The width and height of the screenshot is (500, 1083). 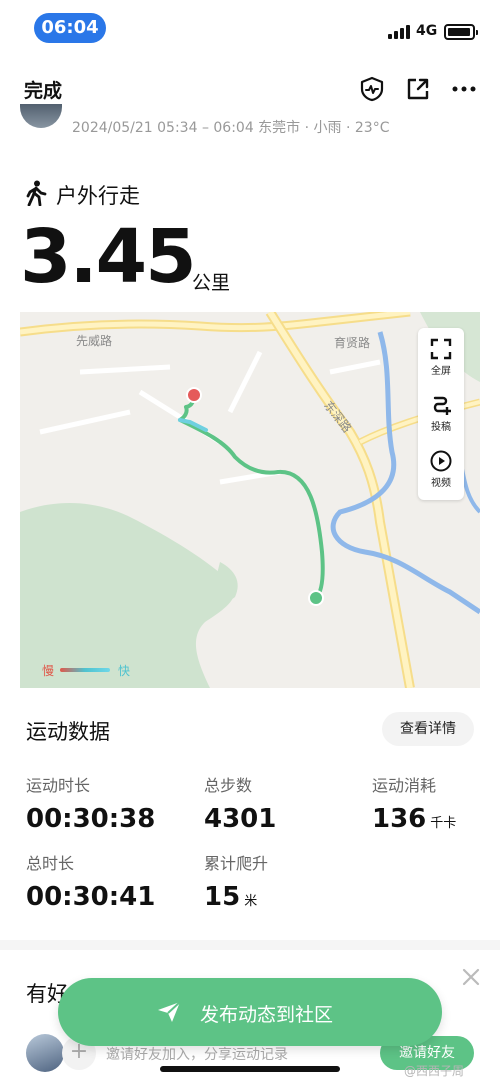 What do you see at coordinates (240, 819) in the screenshot?
I see `stat-value: 4301` at bounding box center [240, 819].